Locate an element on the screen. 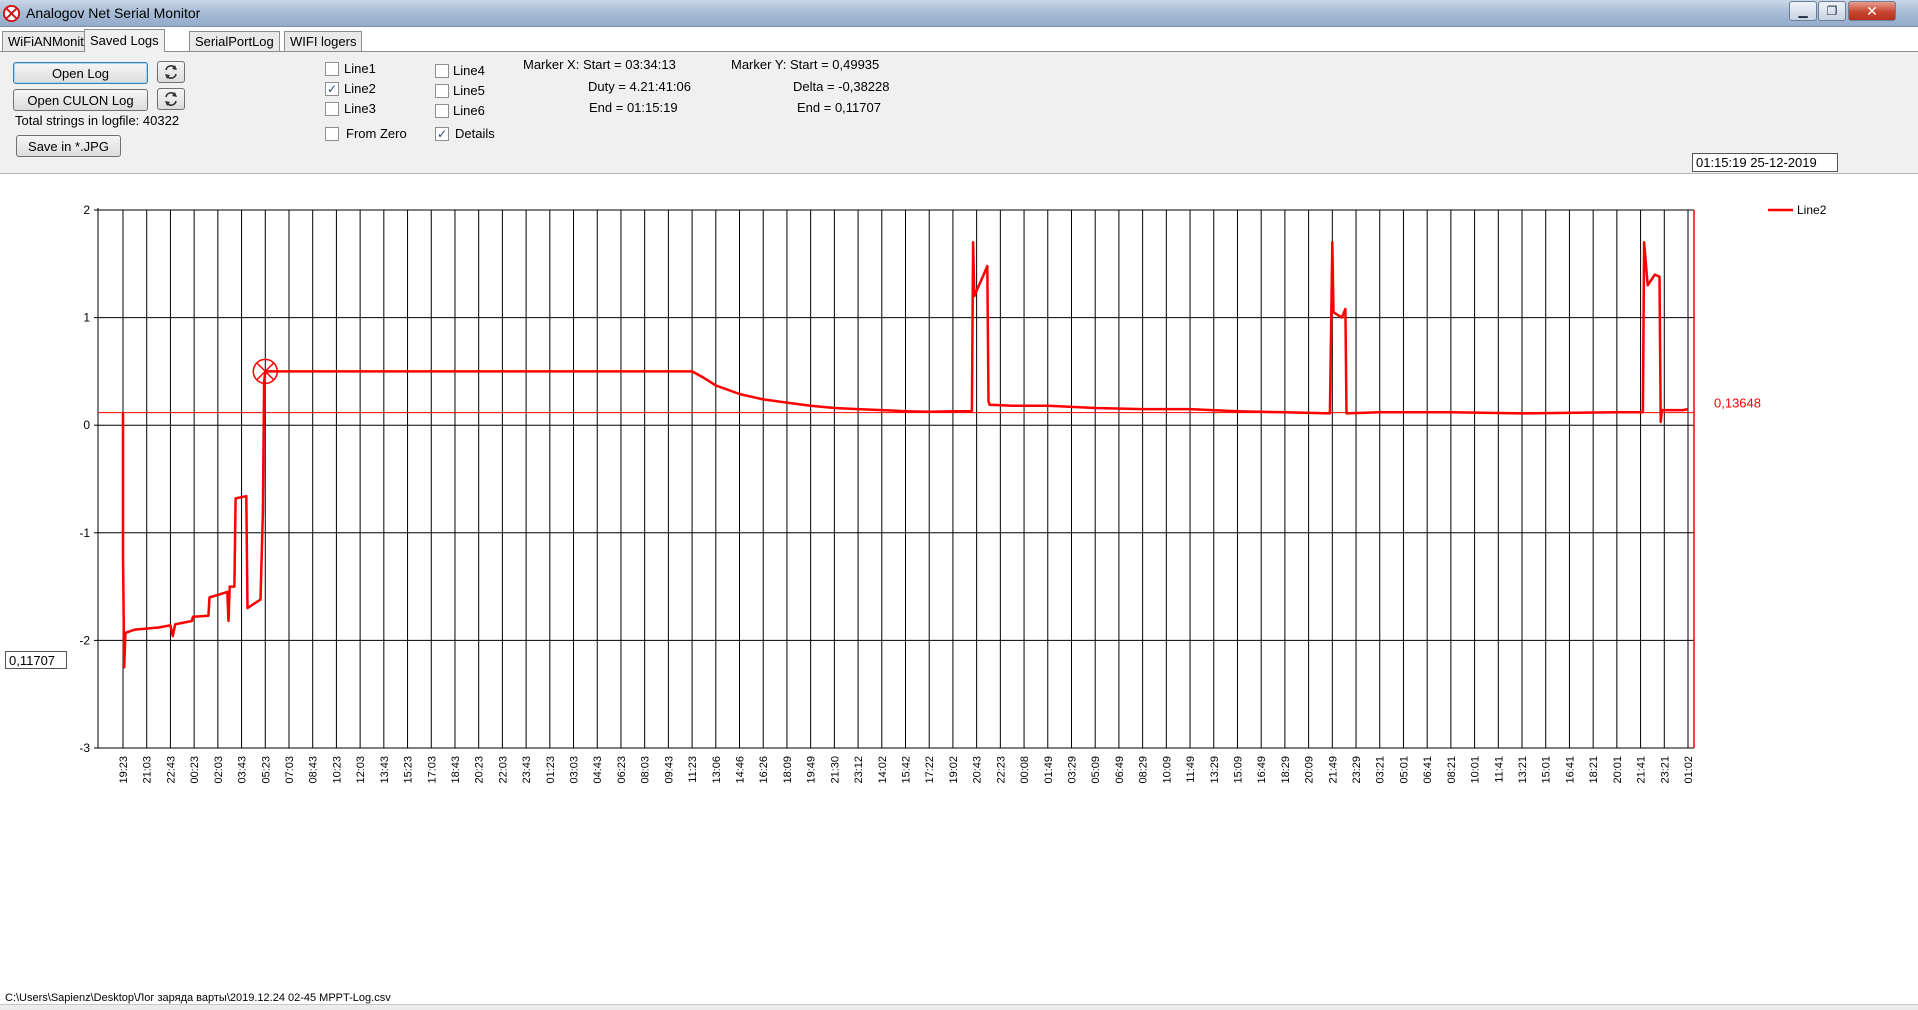  line5-checkbox is located at coordinates (442, 91).